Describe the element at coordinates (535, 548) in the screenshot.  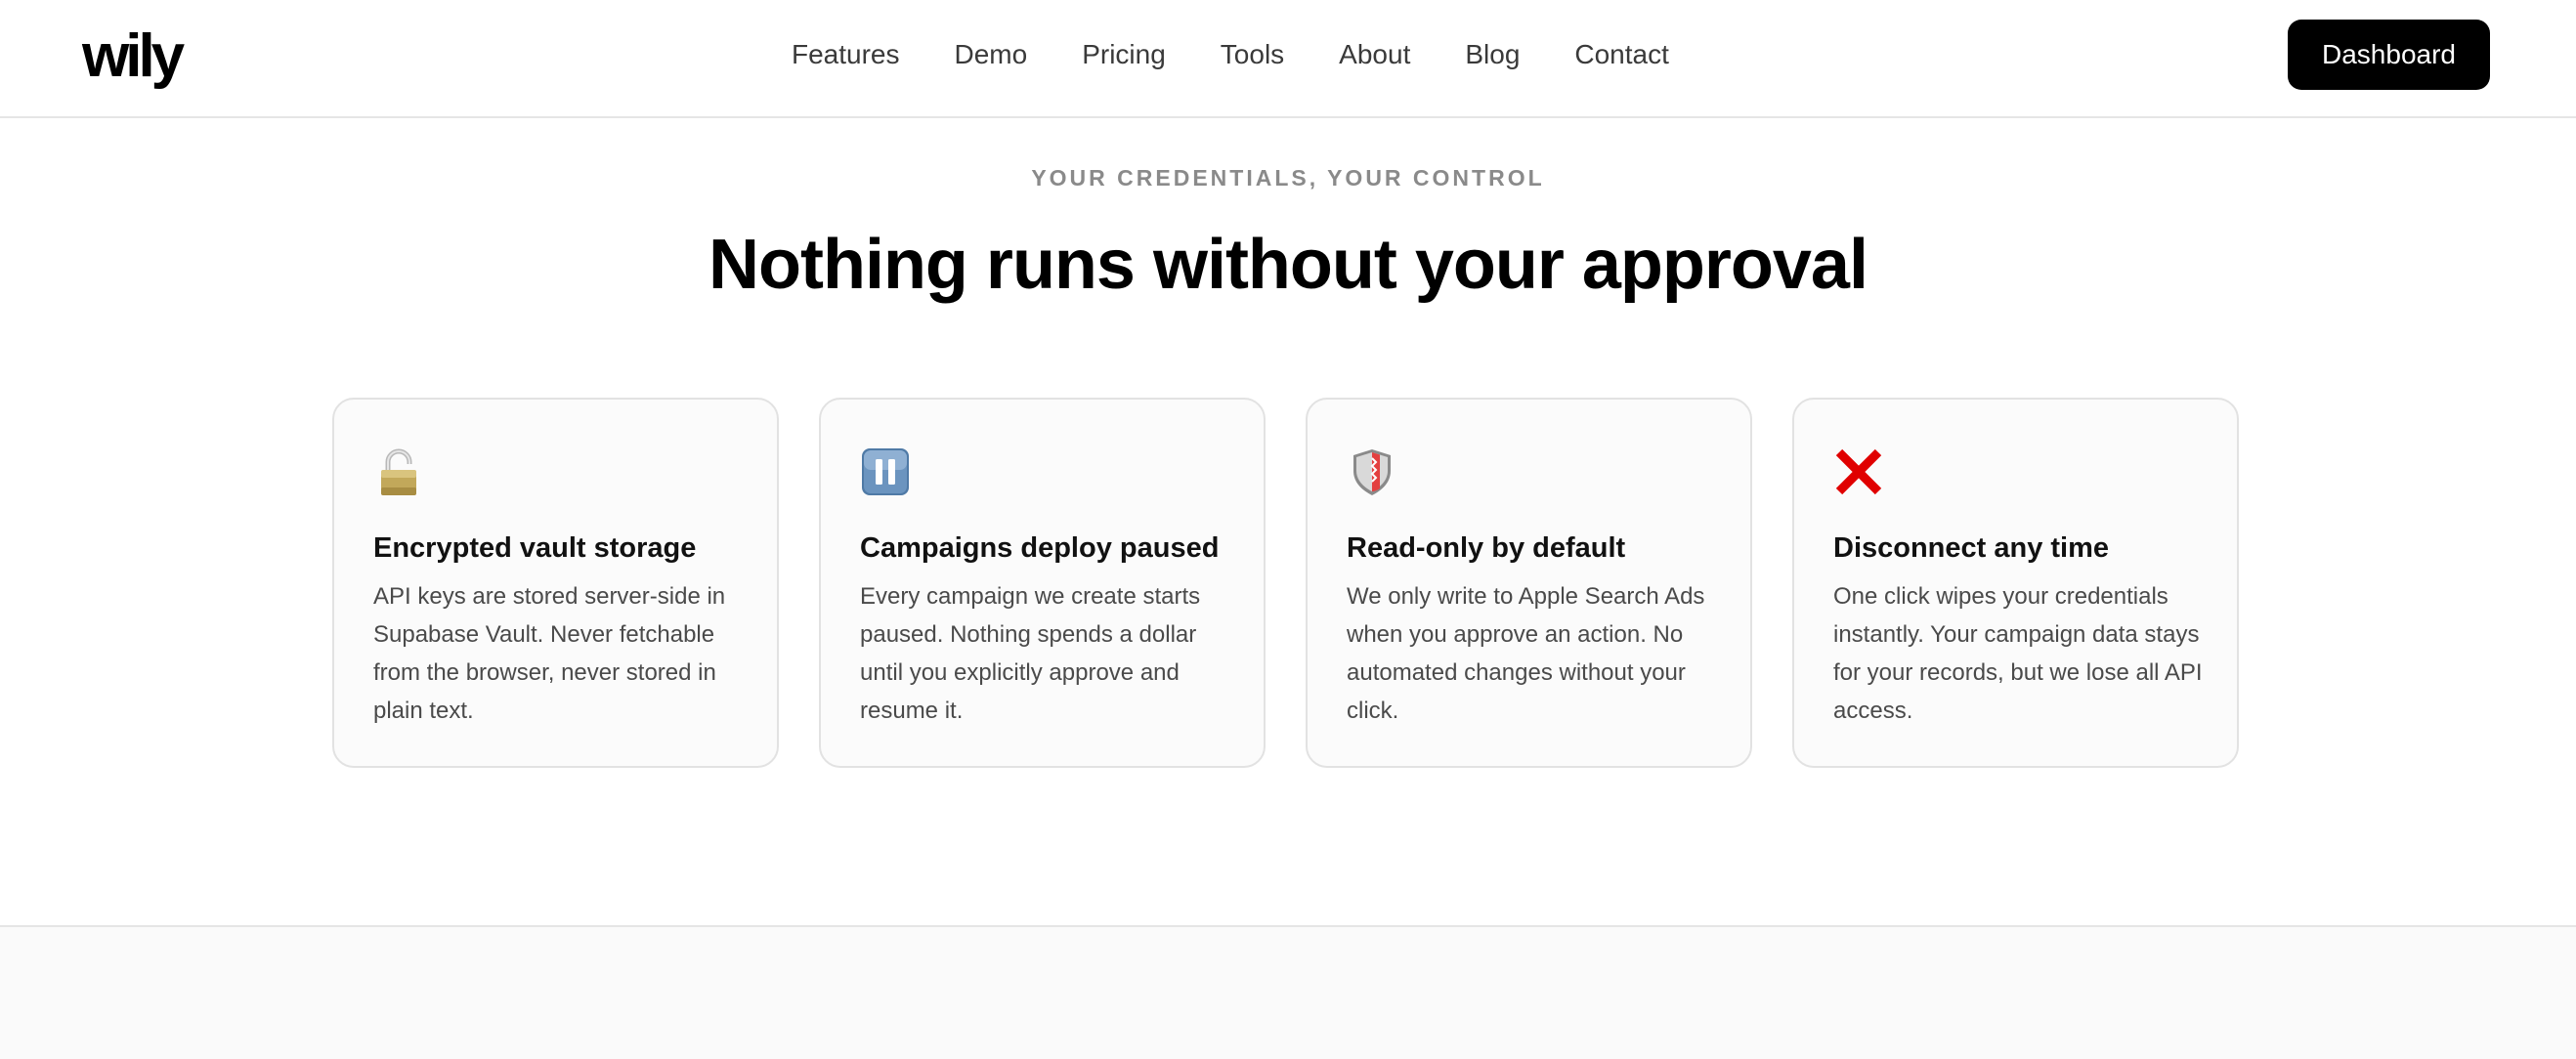
I see `card-title: Encrypted vault storage` at that location.